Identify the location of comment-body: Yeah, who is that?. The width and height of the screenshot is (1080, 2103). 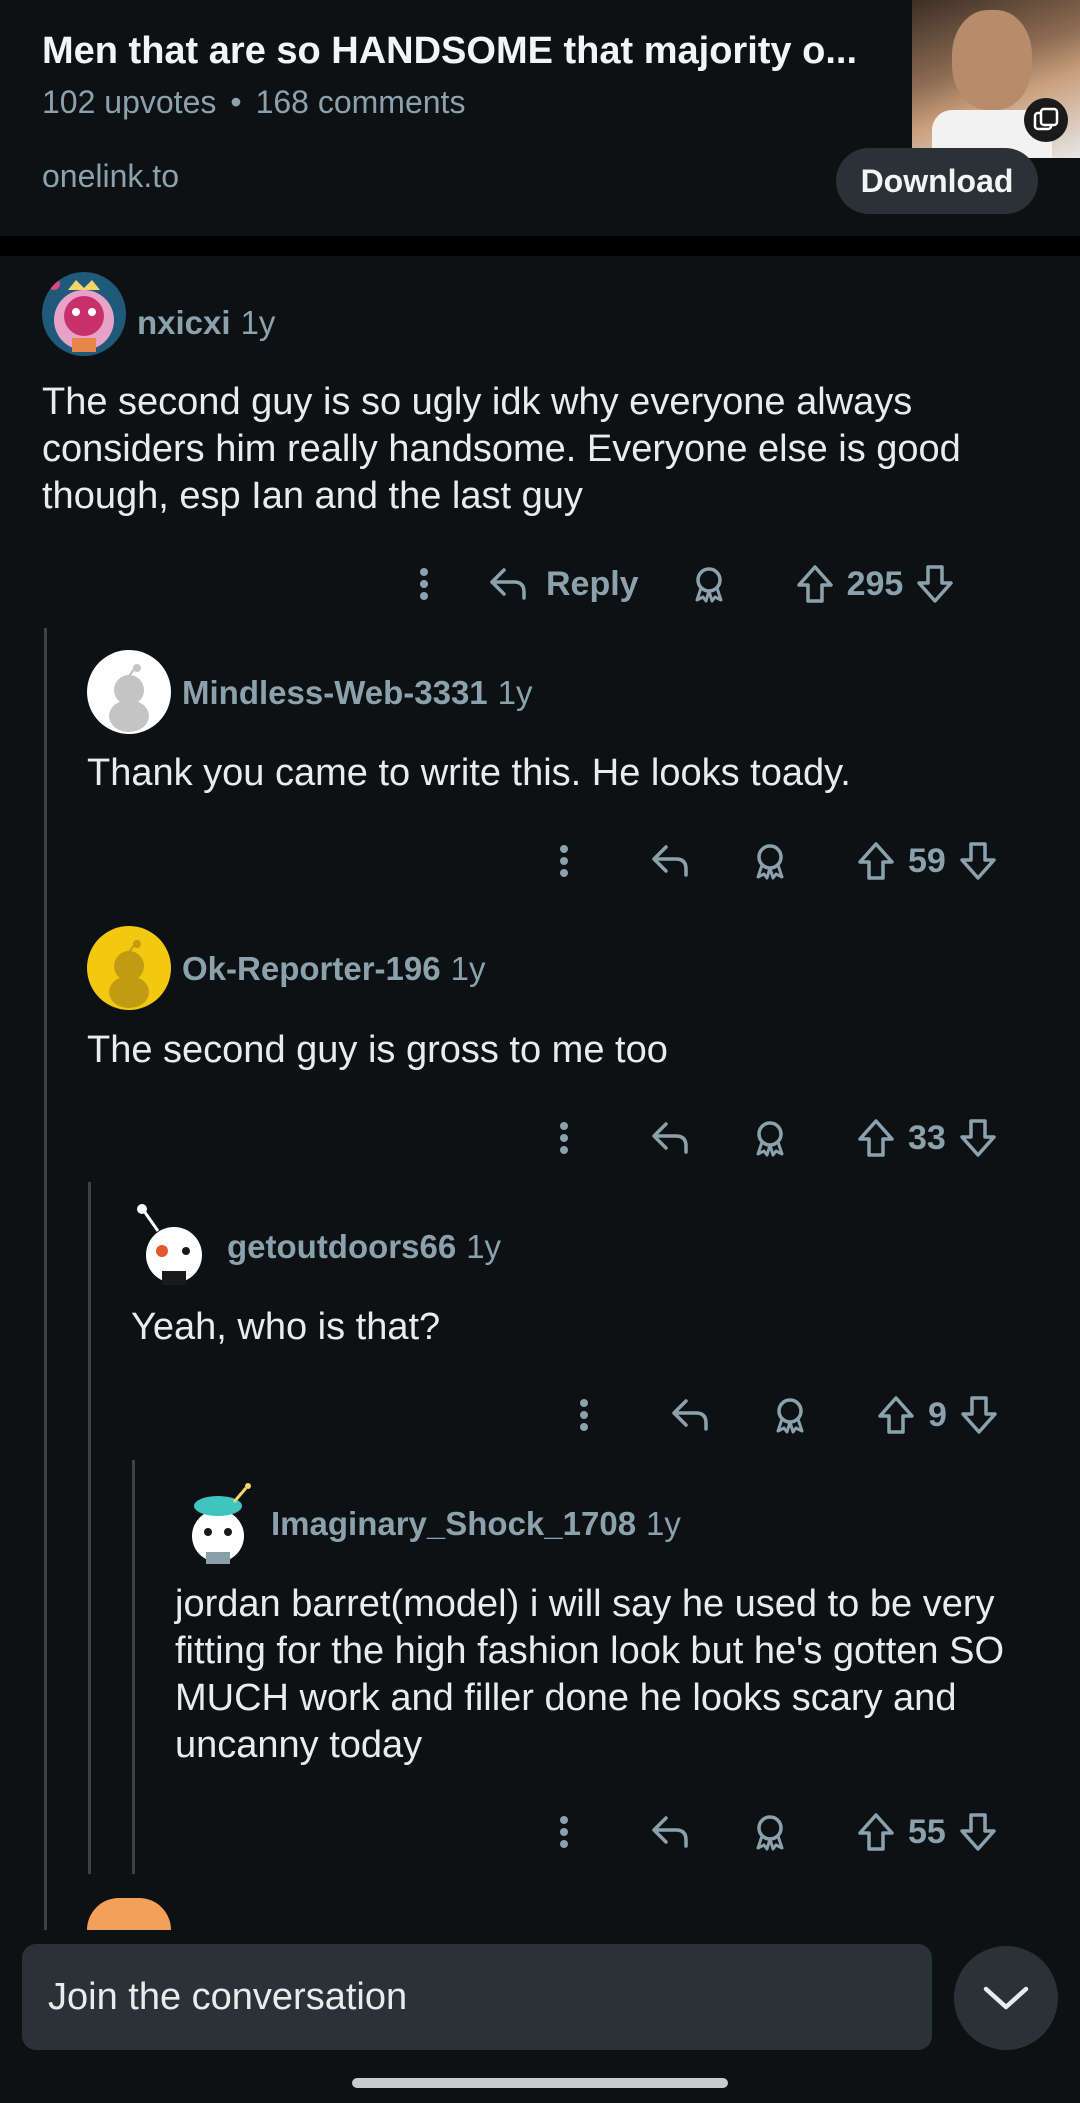
(286, 1327).